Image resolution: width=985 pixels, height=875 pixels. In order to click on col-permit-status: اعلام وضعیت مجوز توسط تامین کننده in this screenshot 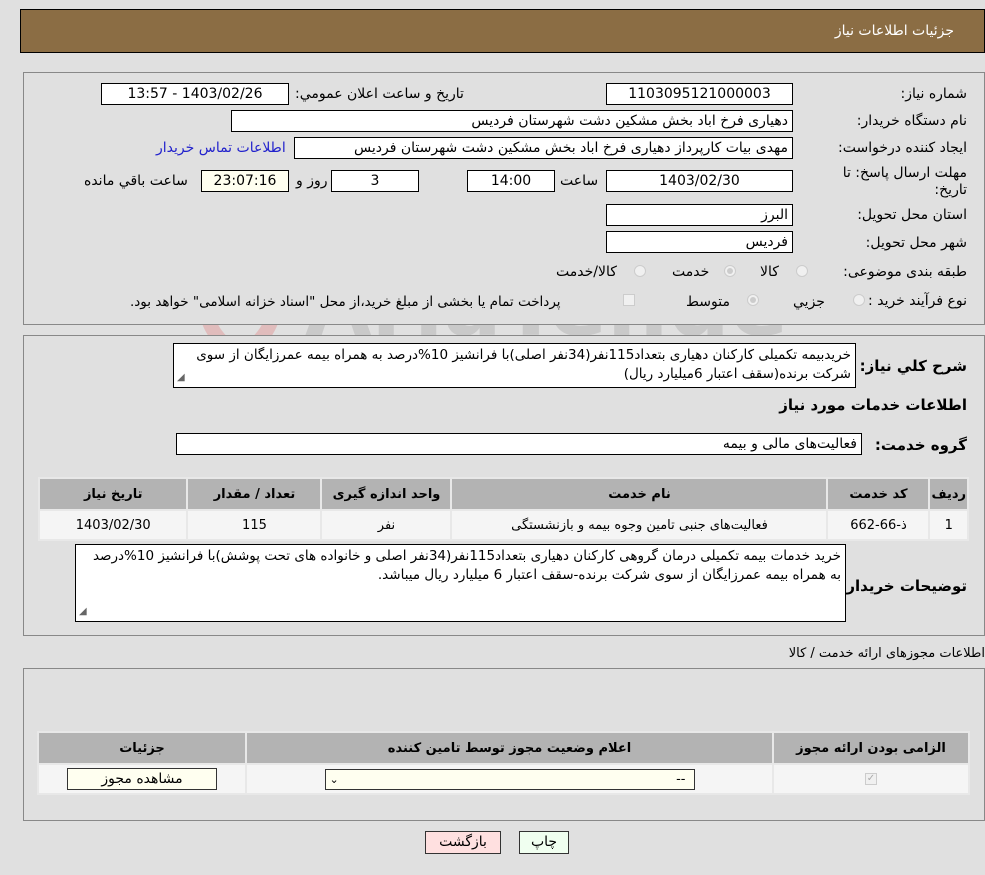, I will do `click(509, 748)`.